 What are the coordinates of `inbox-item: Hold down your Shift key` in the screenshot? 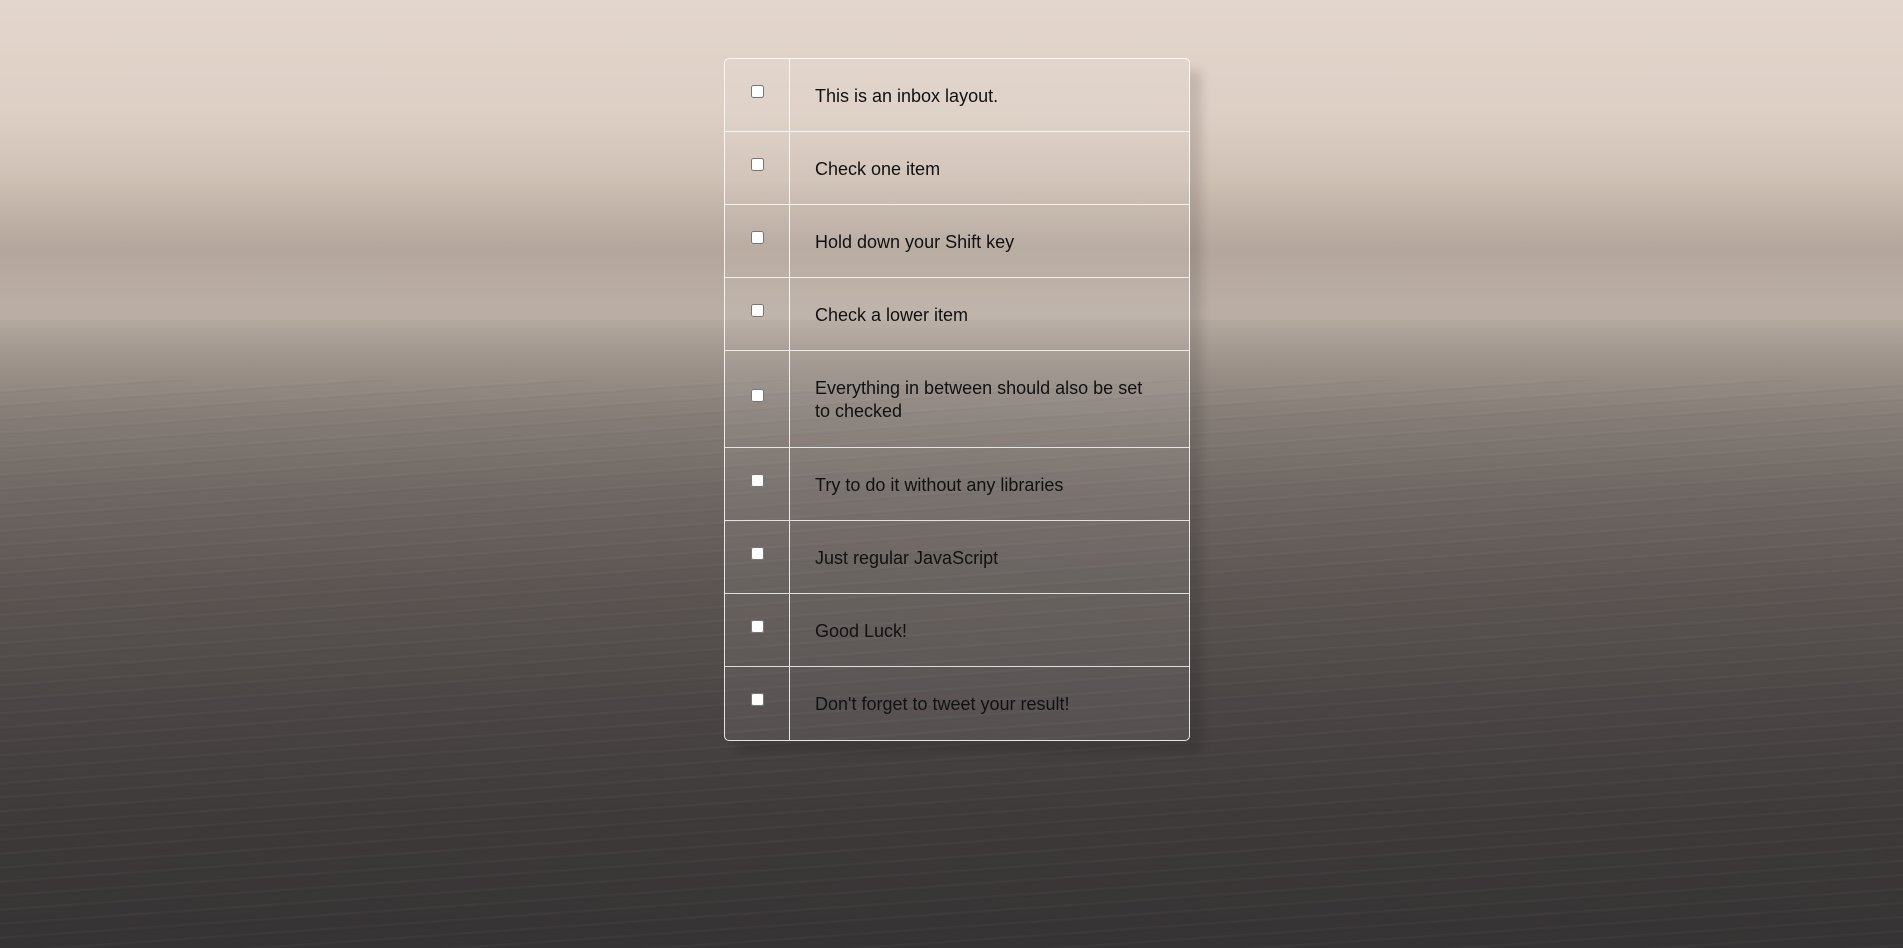 It's located at (957, 241).